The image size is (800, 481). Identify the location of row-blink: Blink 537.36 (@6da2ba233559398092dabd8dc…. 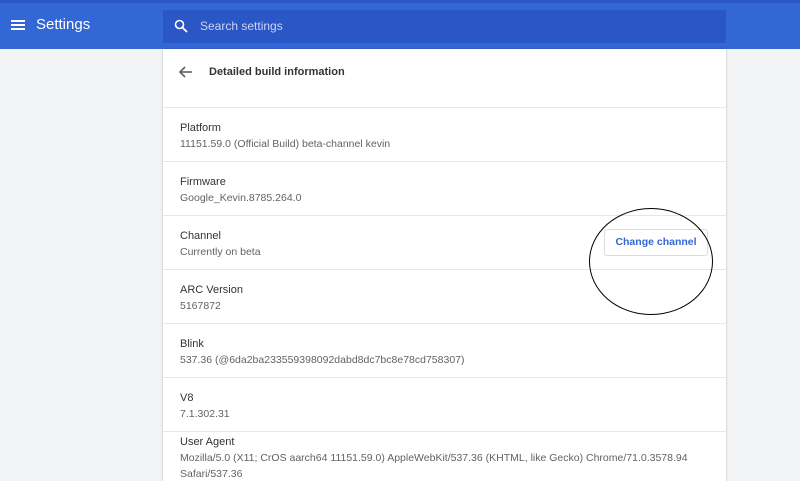
(444, 351).